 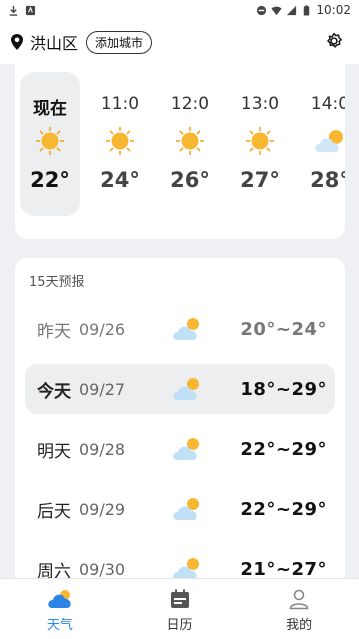 I want to click on bottom-nav: 天气 日历 我的, so click(x=179, y=608).